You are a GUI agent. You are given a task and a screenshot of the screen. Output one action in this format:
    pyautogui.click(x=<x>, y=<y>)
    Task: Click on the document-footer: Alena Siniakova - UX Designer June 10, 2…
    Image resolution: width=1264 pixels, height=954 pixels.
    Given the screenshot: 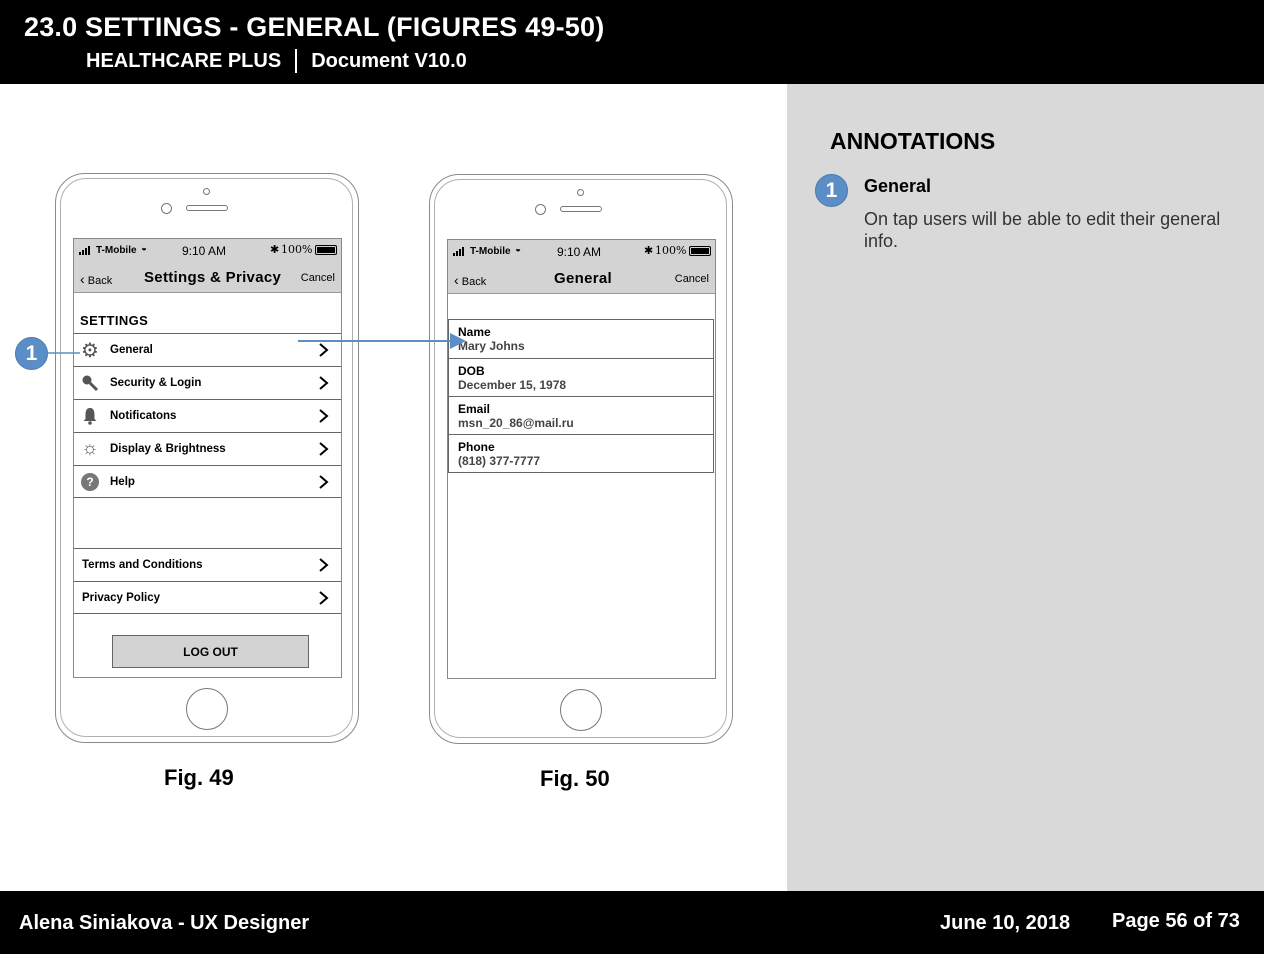 What is the action you would take?
    pyautogui.click(x=632, y=922)
    